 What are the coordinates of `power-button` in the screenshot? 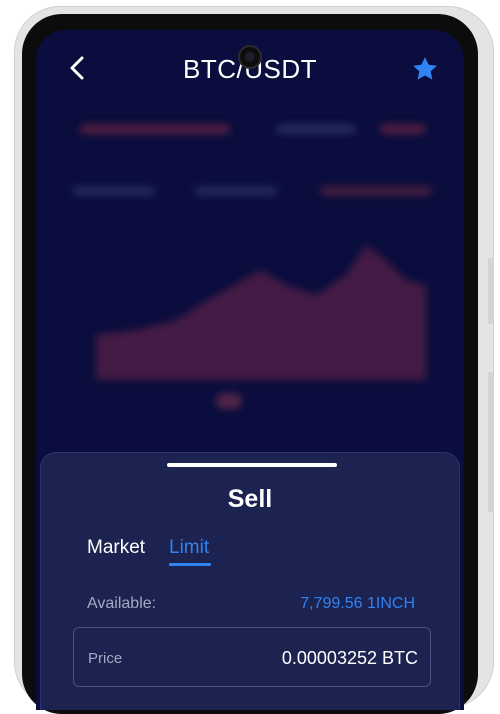 It's located at (491, 442).